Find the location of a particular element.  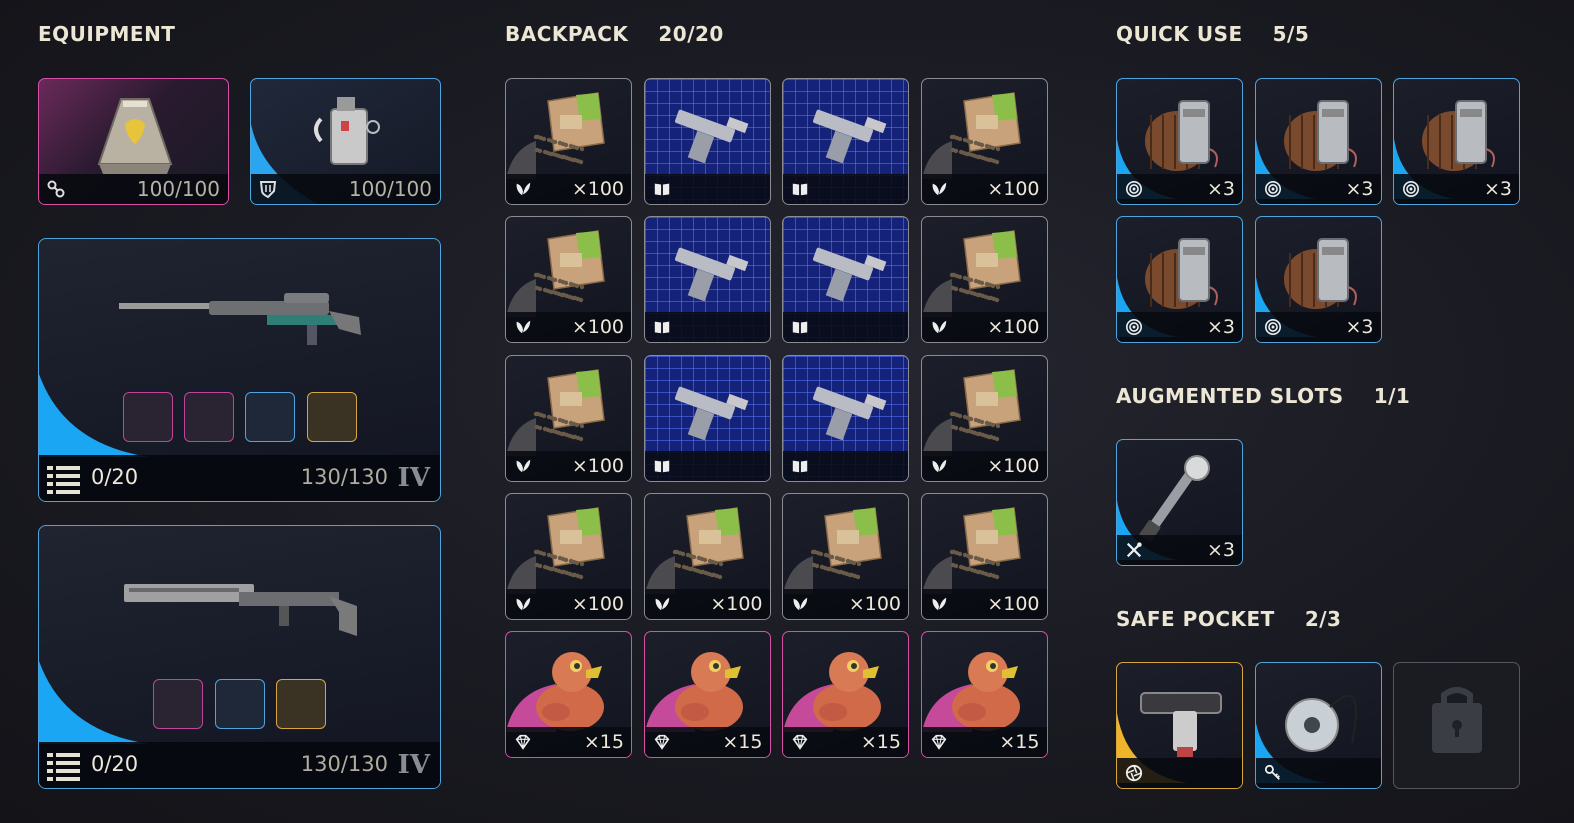

lock-icon is located at coordinates (1457, 720).